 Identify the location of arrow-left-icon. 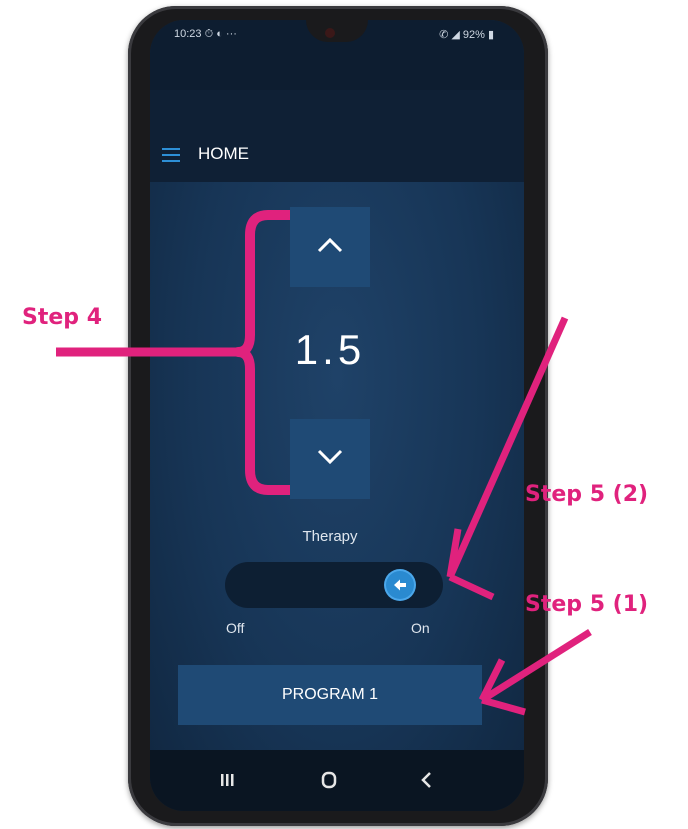
(400, 585).